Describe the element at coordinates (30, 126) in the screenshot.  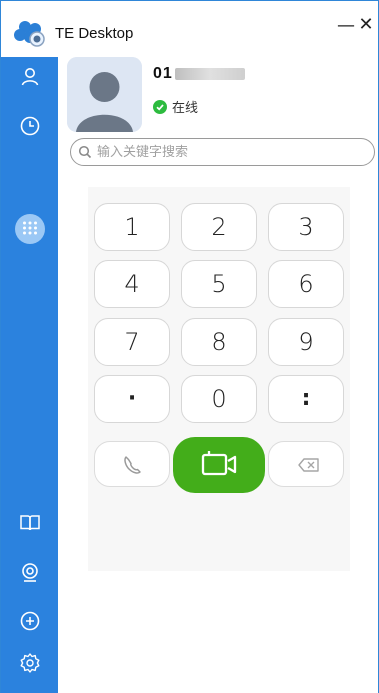
I see `clock-icon` at that location.